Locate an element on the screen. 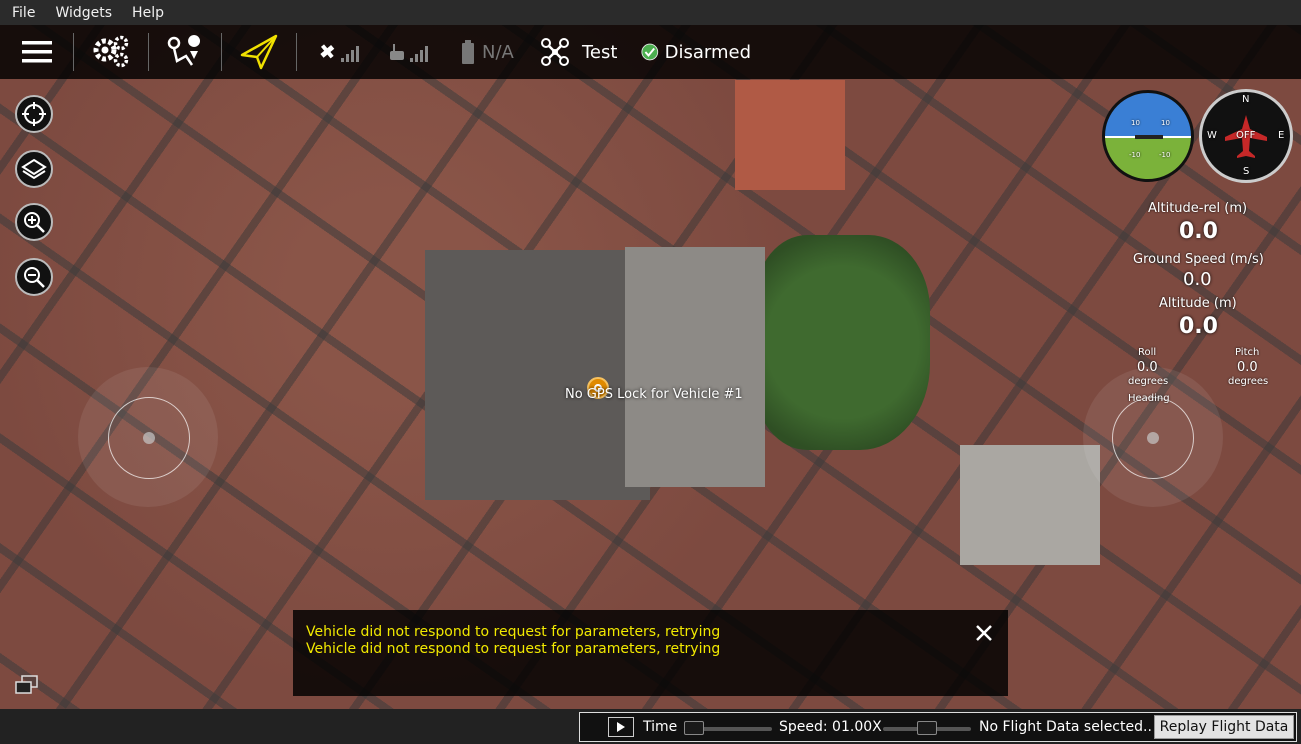  menu-help: Help is located at coordinates (146, 13).